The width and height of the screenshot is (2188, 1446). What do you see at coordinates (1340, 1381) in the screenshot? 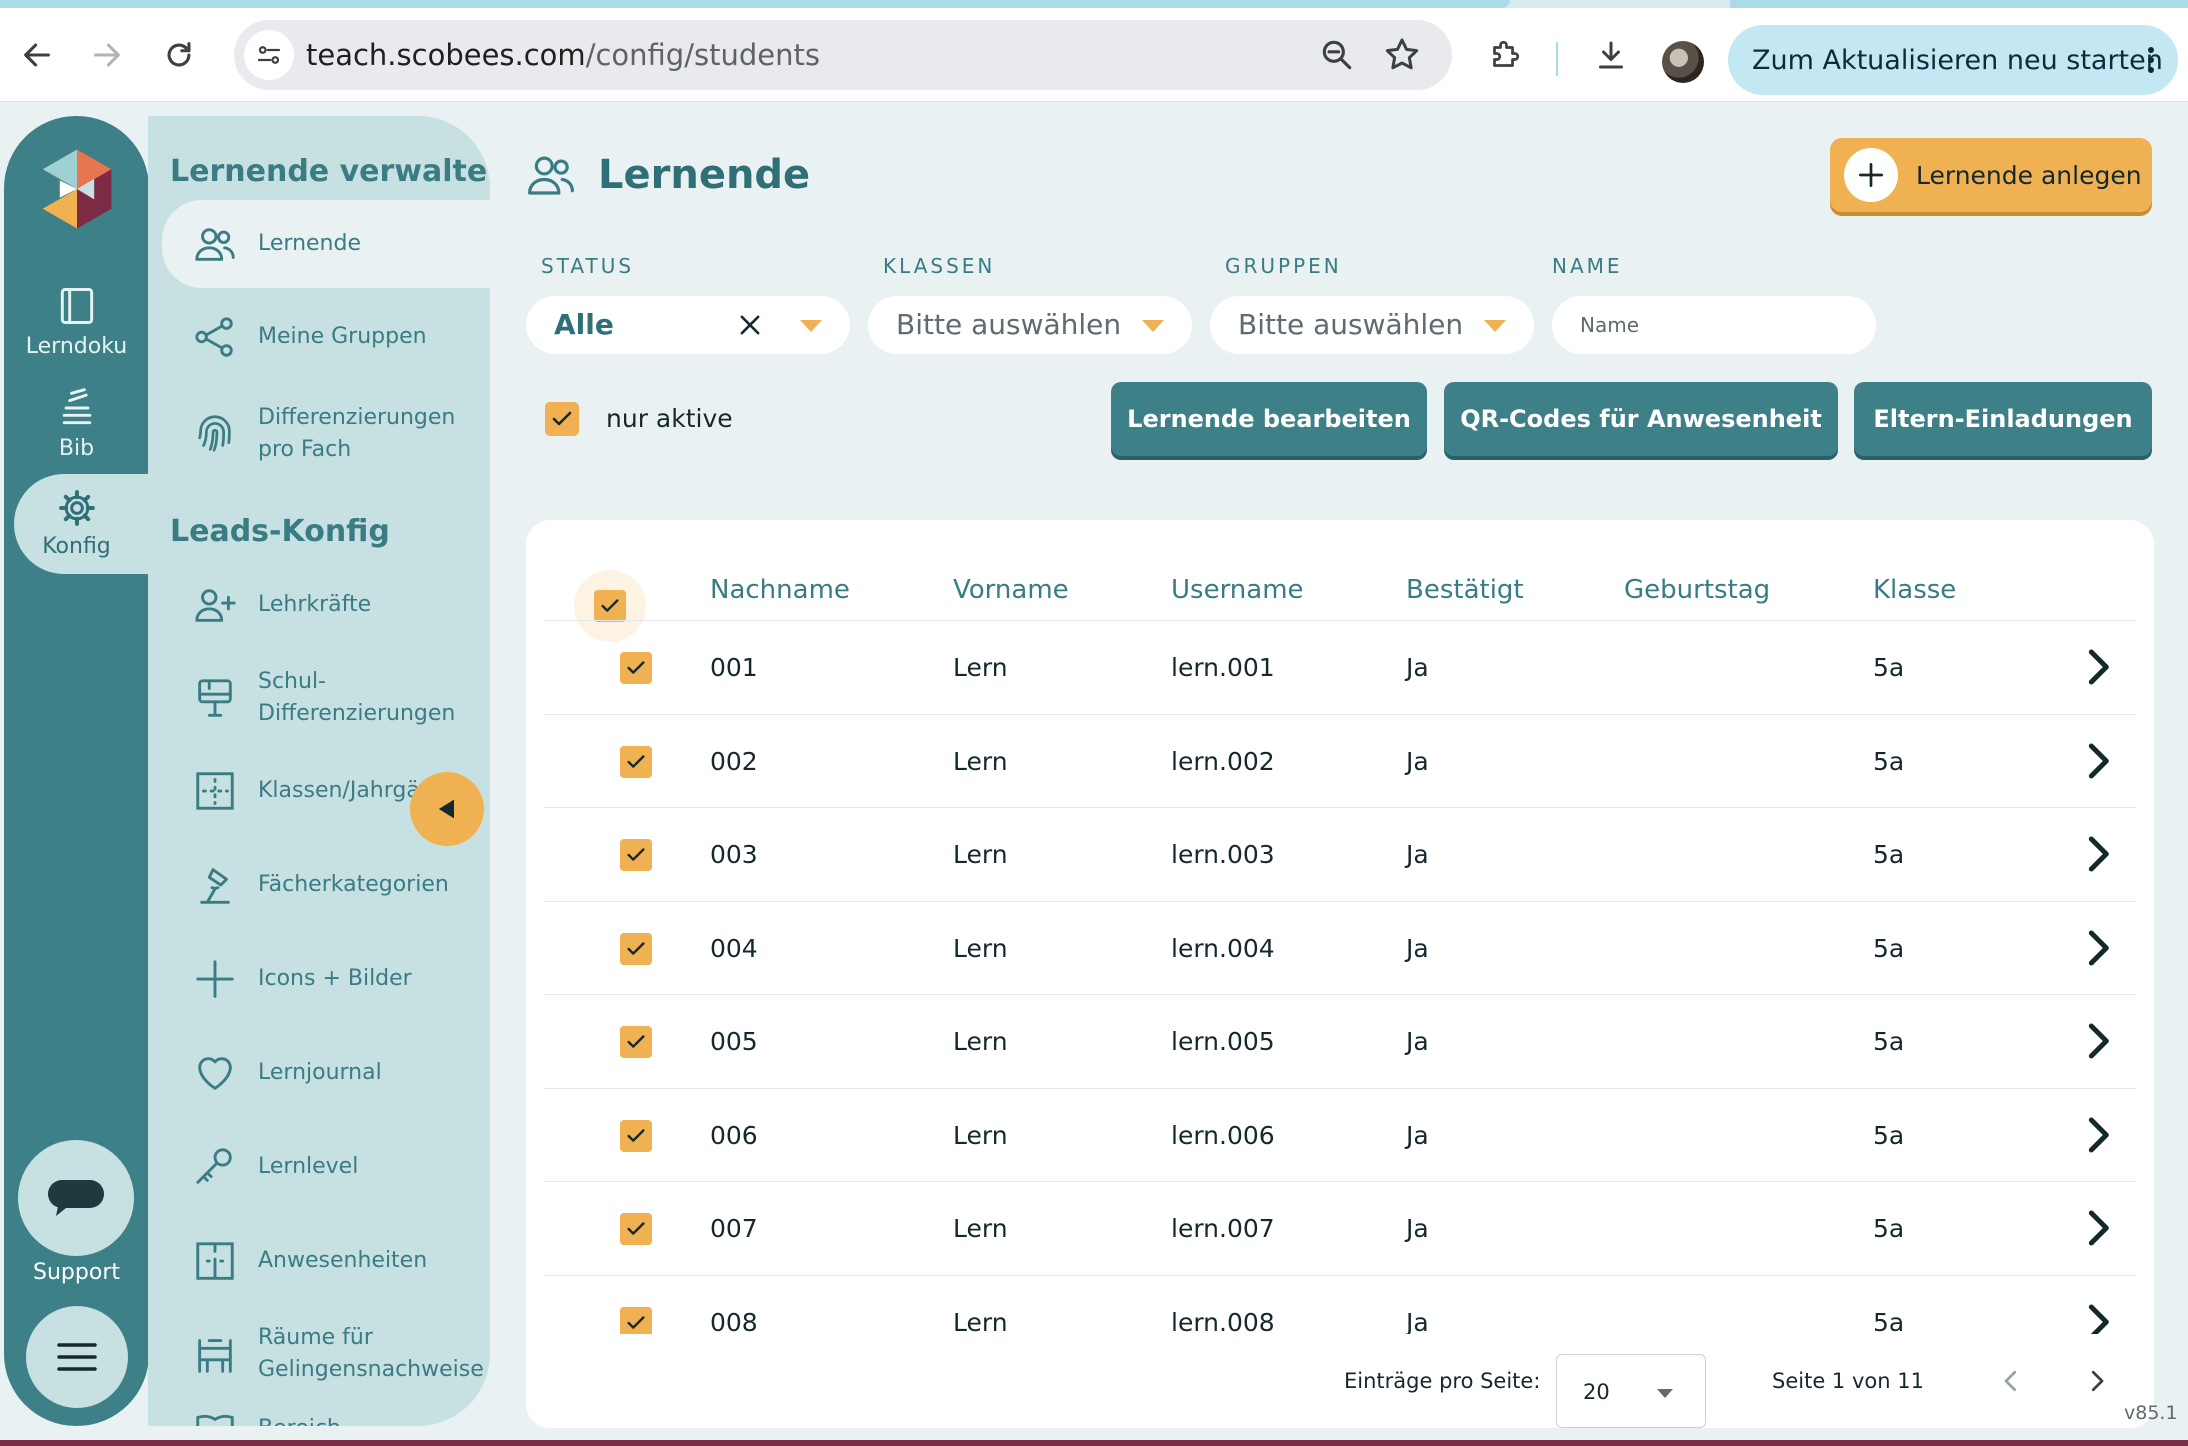
I see `pagination-bar: Einträge pro Seite: 20 Seite 1 von 11` at bounding box center [1340, 1381].